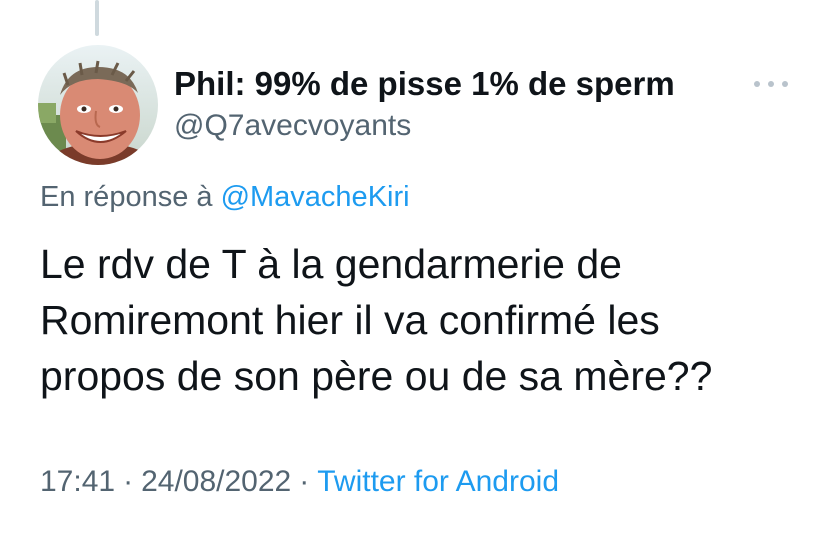 The width and height of the screenshot is (828, 536). What do you see at coordinates (216, 481) in the screenshot?
I see `tweet-date: 24/08/2022` at bounding box center [216, 481].